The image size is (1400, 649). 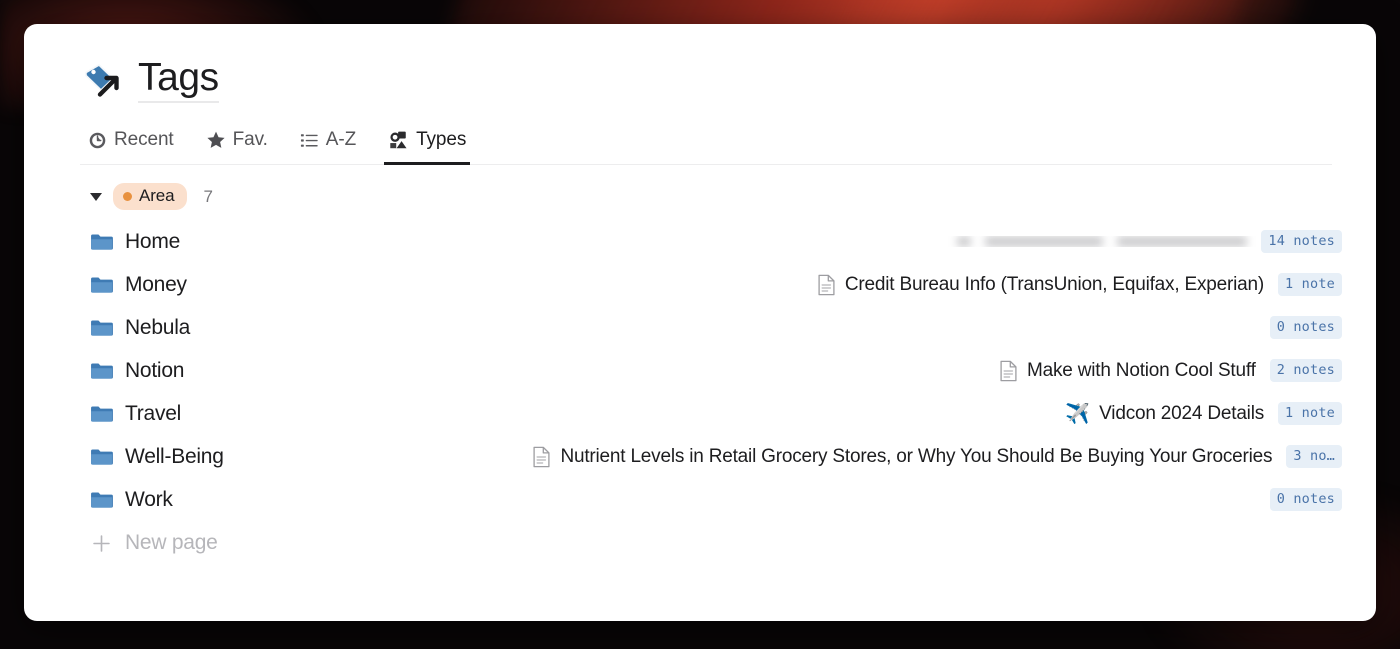 What do you see at coordinates (441, 139) in the screenshot?
I see `tab-types-label: Types` at bounding box center [441, 139].